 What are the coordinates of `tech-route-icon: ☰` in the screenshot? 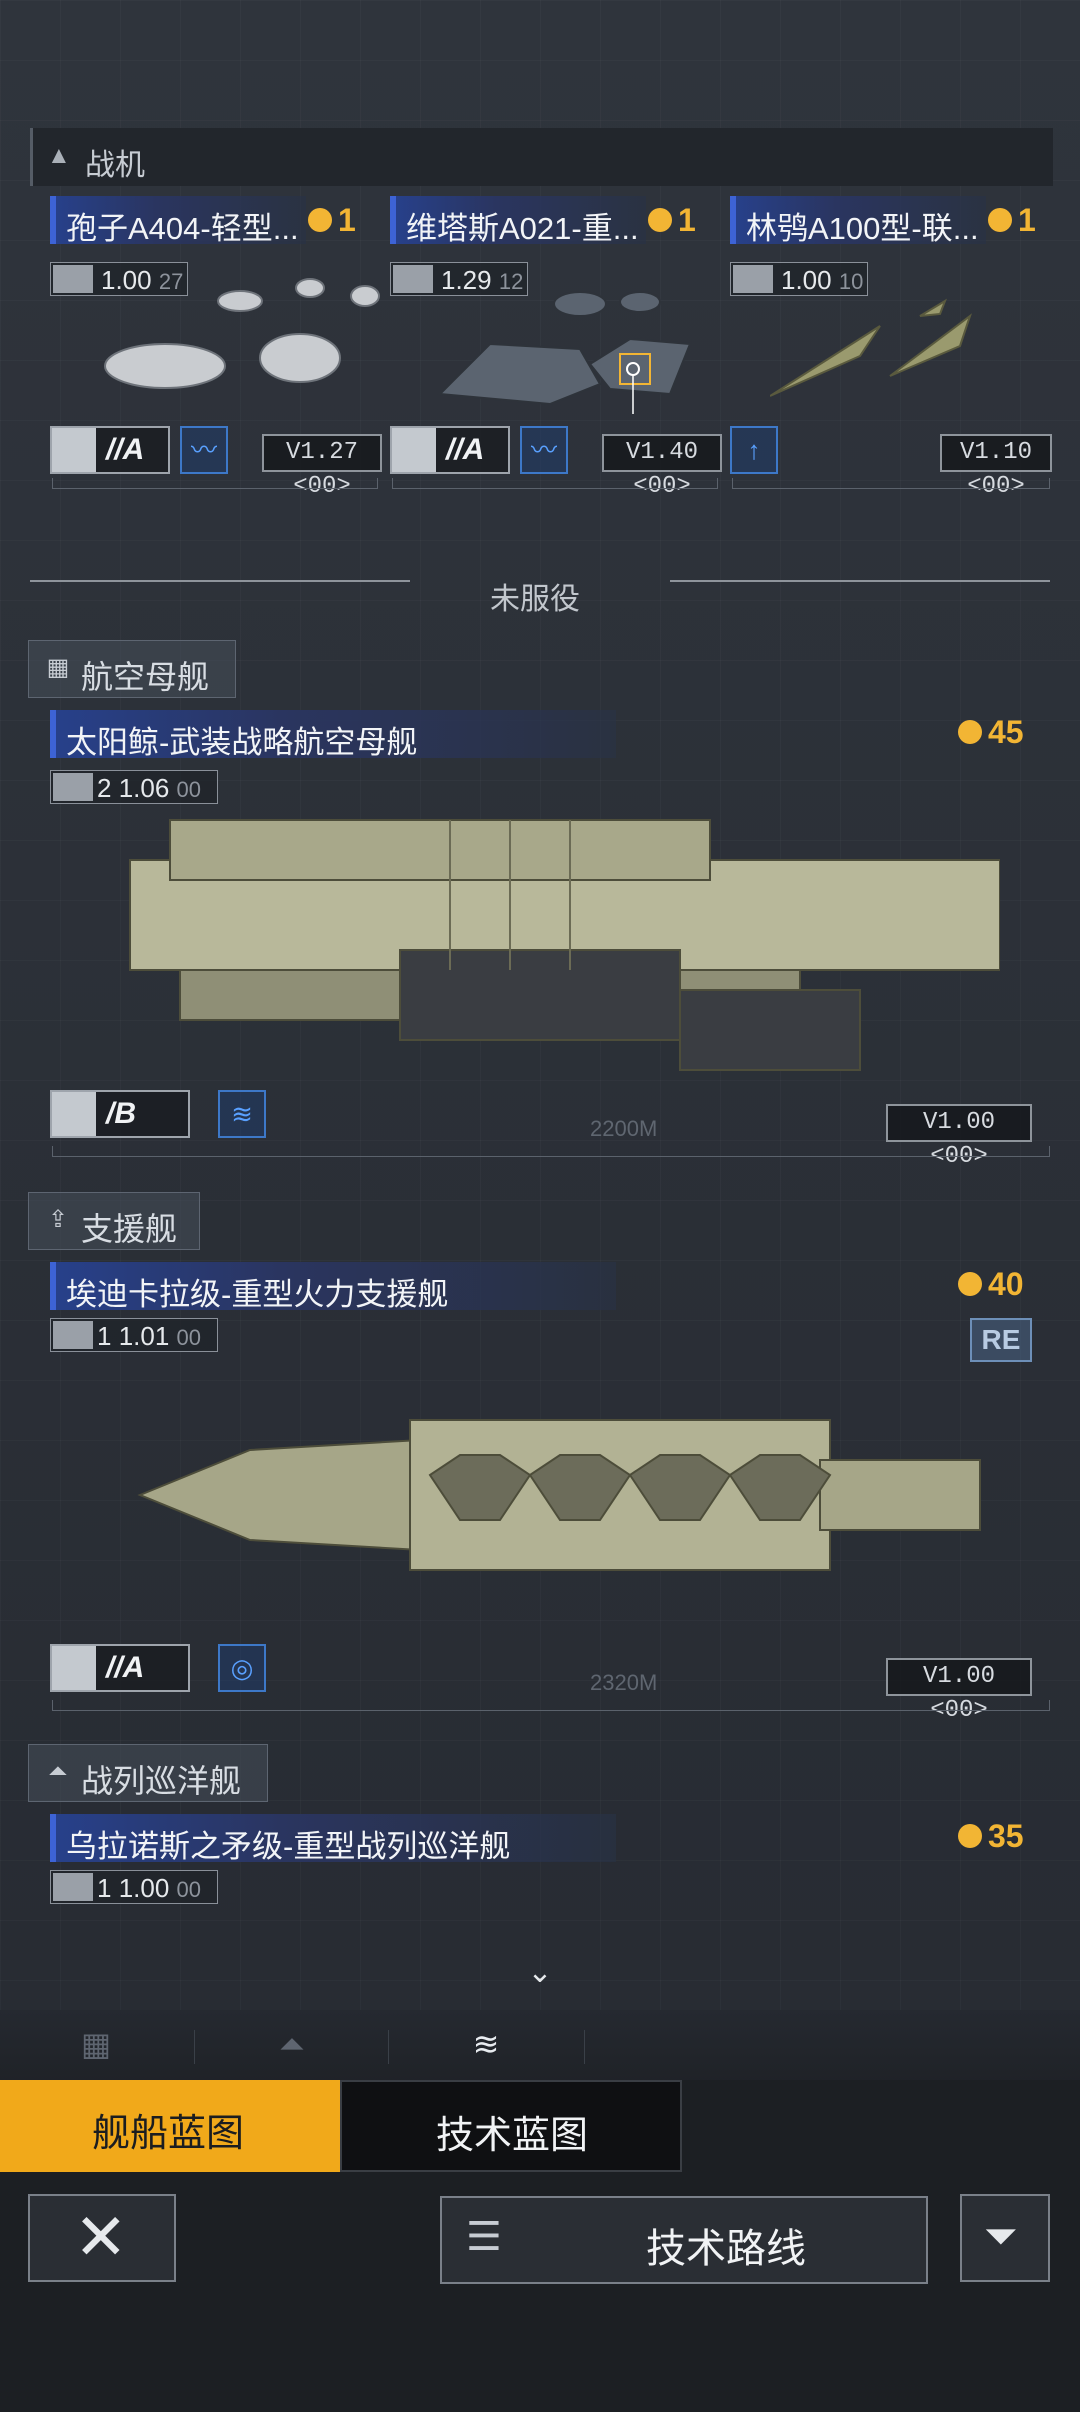 It's located at (484, 2237).